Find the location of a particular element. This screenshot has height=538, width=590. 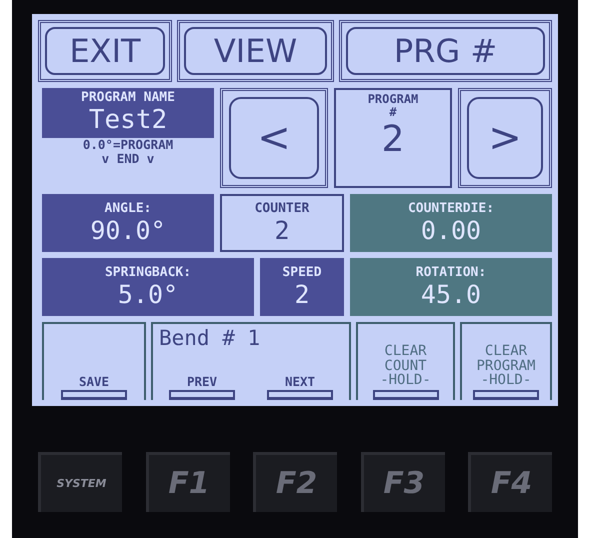

softkey-label: CLEAR PROGRAM -HOLD- is located at coordinates (506, 366).